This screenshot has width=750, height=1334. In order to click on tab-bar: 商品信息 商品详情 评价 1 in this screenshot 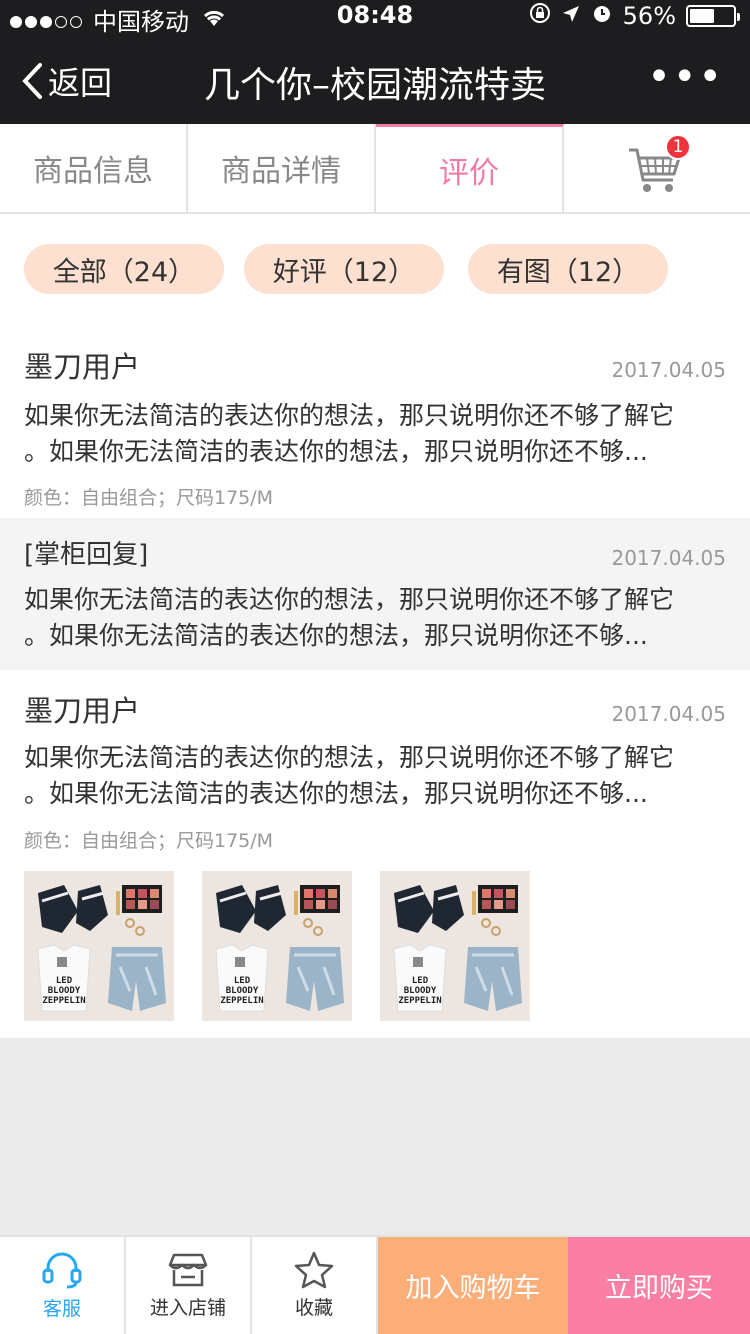, I will do `click(375, 169)`.